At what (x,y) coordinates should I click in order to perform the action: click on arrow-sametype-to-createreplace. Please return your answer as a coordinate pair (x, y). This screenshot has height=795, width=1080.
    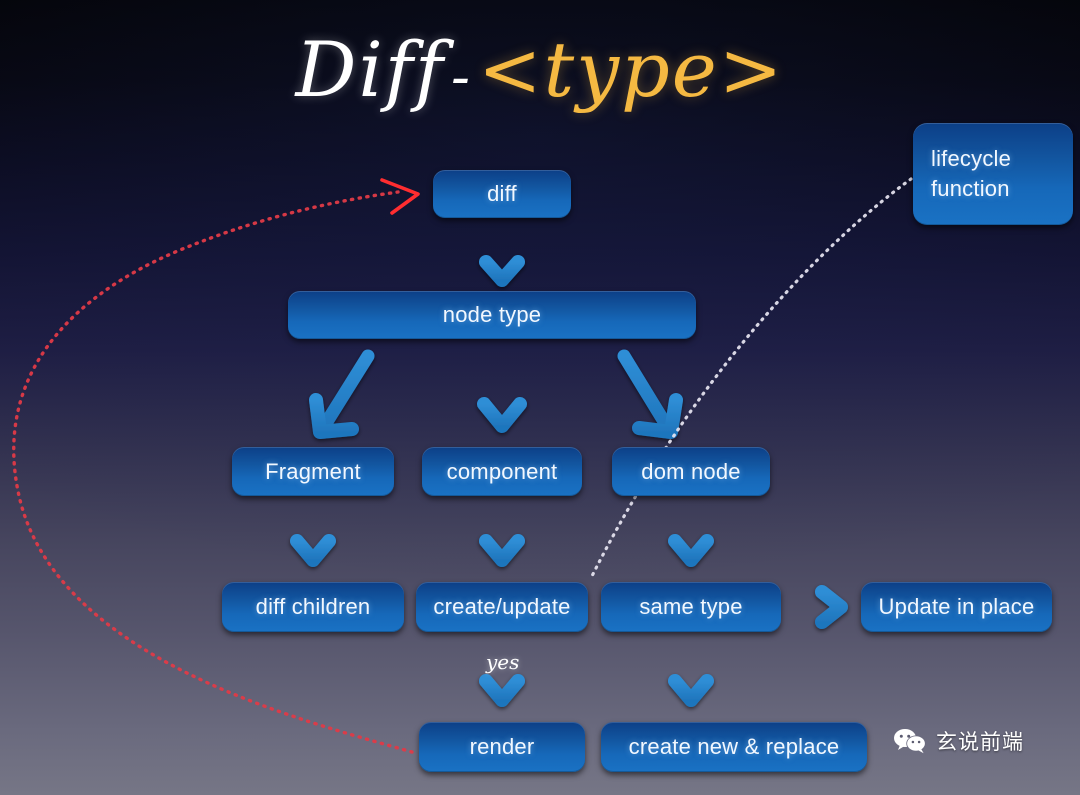
    Looking at the image, I should click on (691, 677).